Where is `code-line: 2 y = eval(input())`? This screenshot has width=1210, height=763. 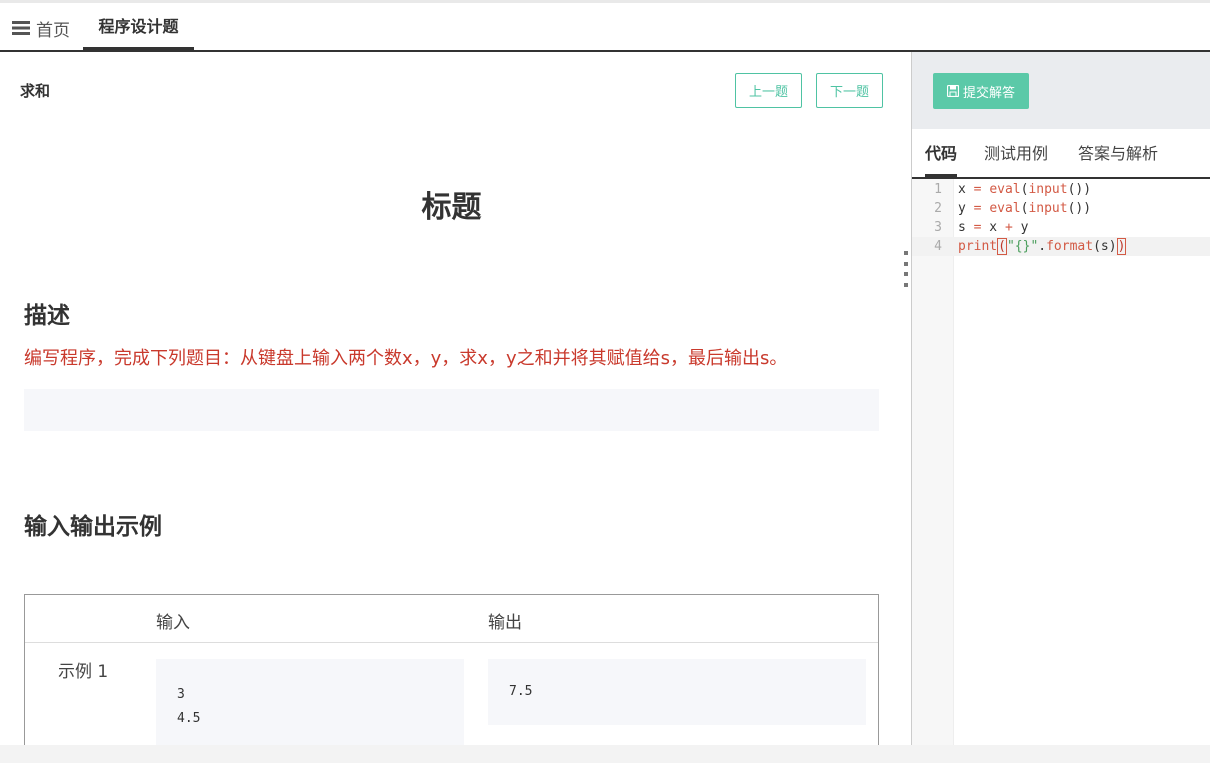 code-line: 2 y = eval(input()) is located at coordinates (1061, 208).